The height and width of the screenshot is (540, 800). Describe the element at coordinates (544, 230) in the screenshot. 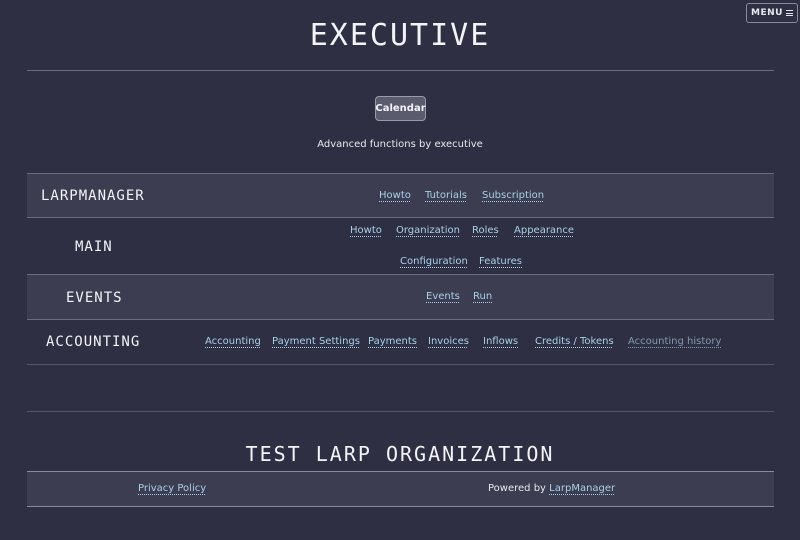

I see `link-appearance: Appearance` at that location.